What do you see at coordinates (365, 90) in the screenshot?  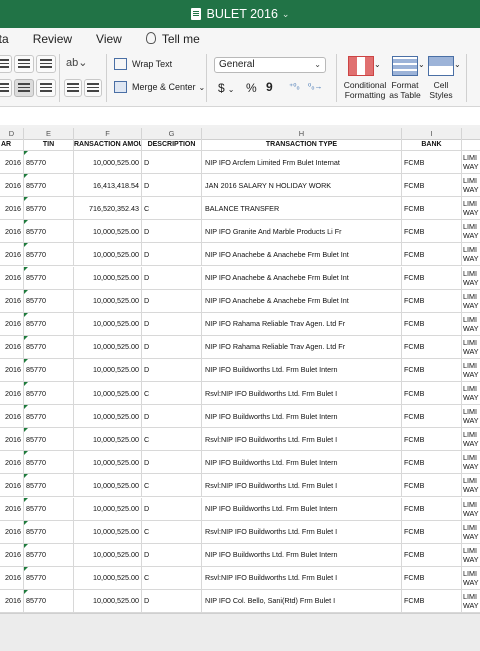 I see `conditional-formatting-button: Conditional Formatting` at bounding box center [365, 90].